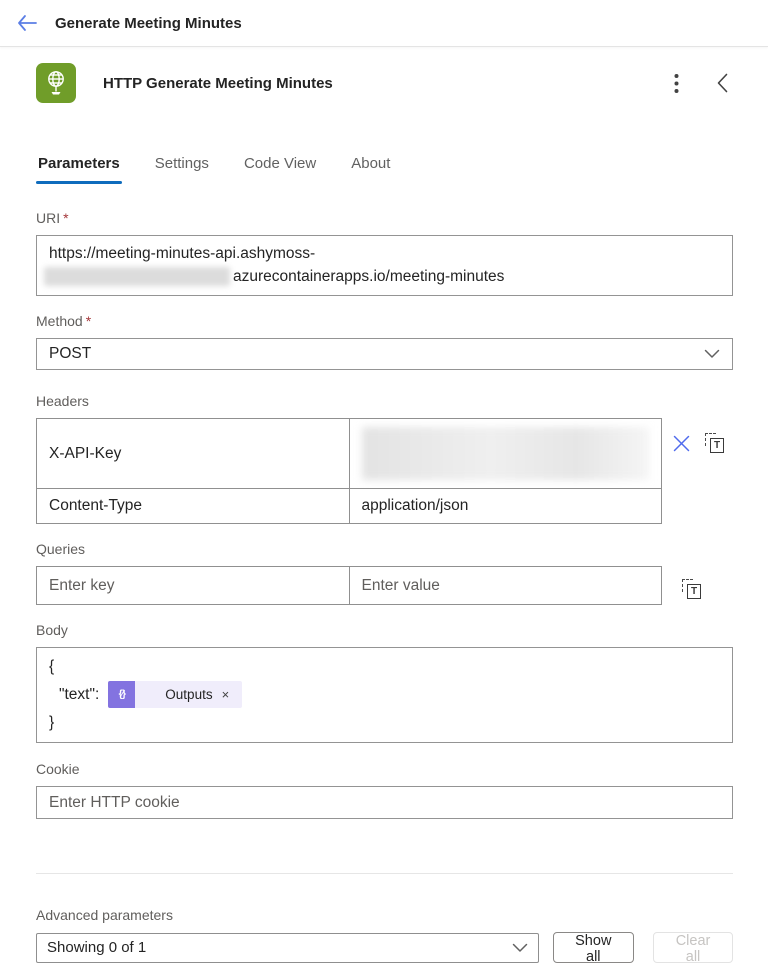 This screenshot has width=768, height=965. I want to click on kebab-menu-icon, so click(676, 83).